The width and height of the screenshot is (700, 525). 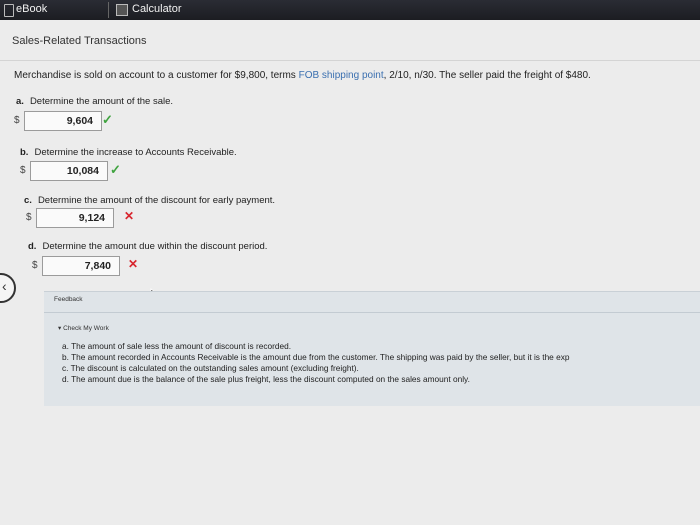 I want to click on answer-d-currency: $, so click(x=35, y=265).